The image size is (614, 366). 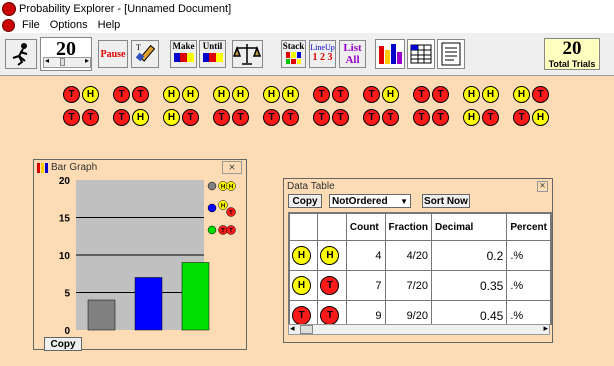 I want to click on balance-button, so click(x=247, y=54).